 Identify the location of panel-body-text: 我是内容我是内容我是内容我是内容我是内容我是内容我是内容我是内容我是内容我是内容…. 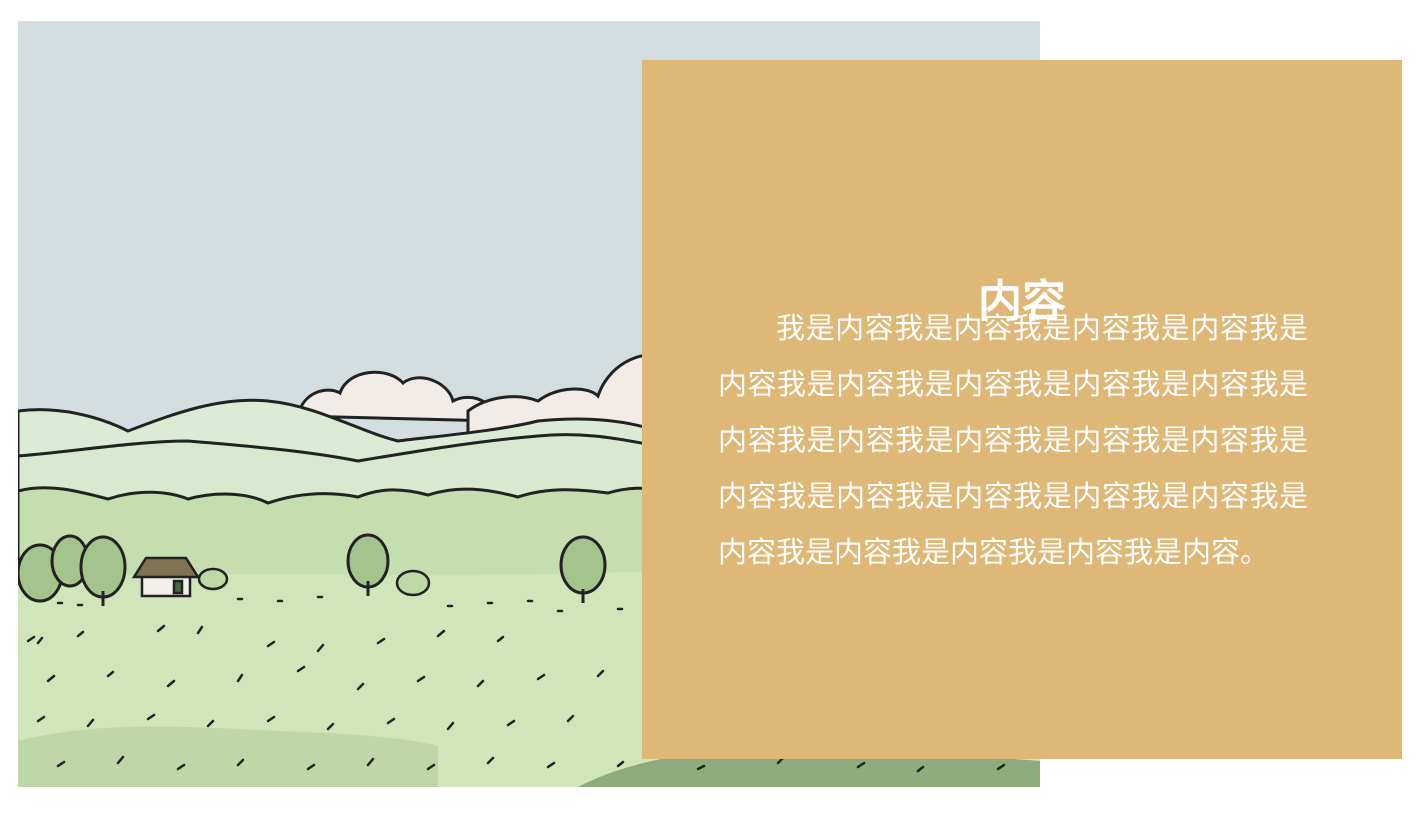
(1013, 440).